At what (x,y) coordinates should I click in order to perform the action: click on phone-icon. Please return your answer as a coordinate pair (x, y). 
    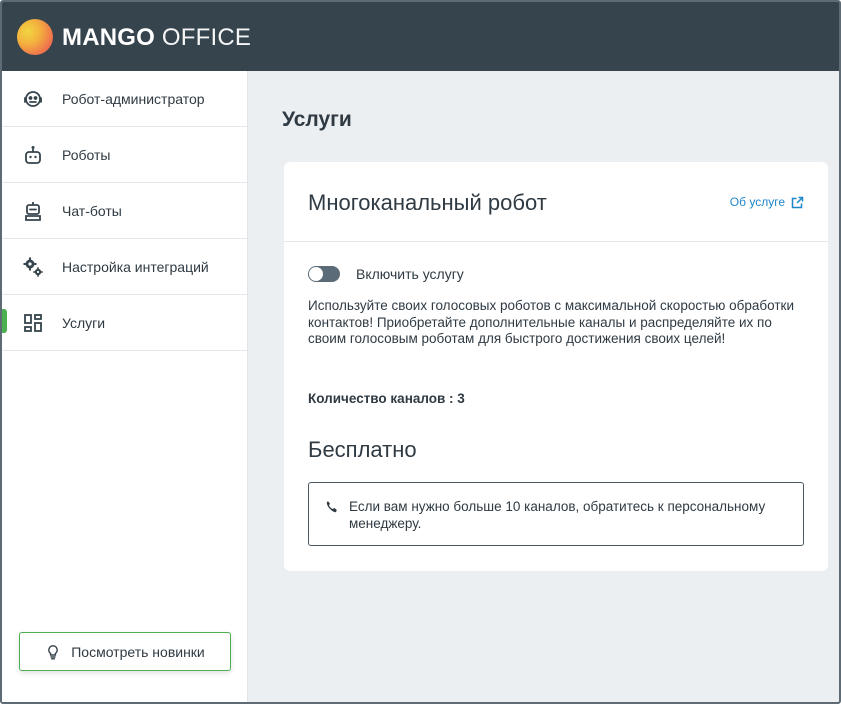
    Looking at the image, I should click on (332, 507).